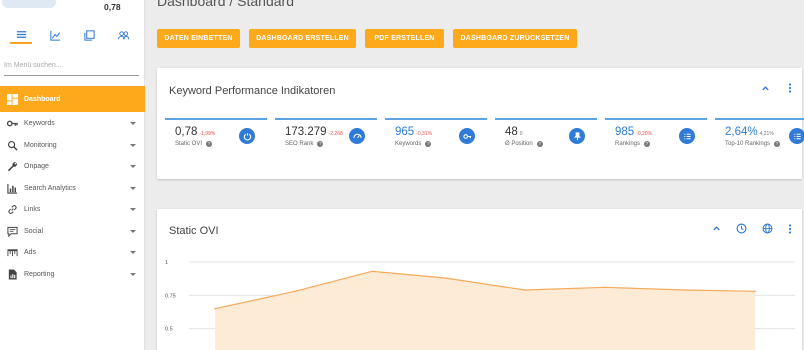 The height and width of the screenshot is (350, 804). What do you see at coordinates (32, 210) in the screenshot?
I see `sidebar-item-label: Links` at bounding box center [32, 210].